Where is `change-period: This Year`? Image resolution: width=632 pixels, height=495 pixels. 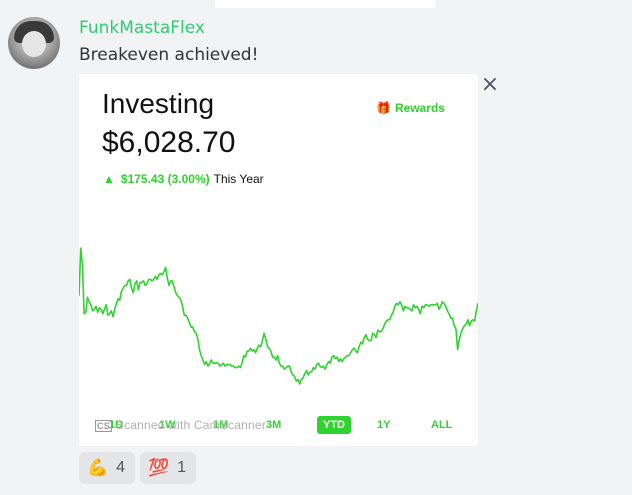 change-period: This Year is located at coordinates (238, 179).